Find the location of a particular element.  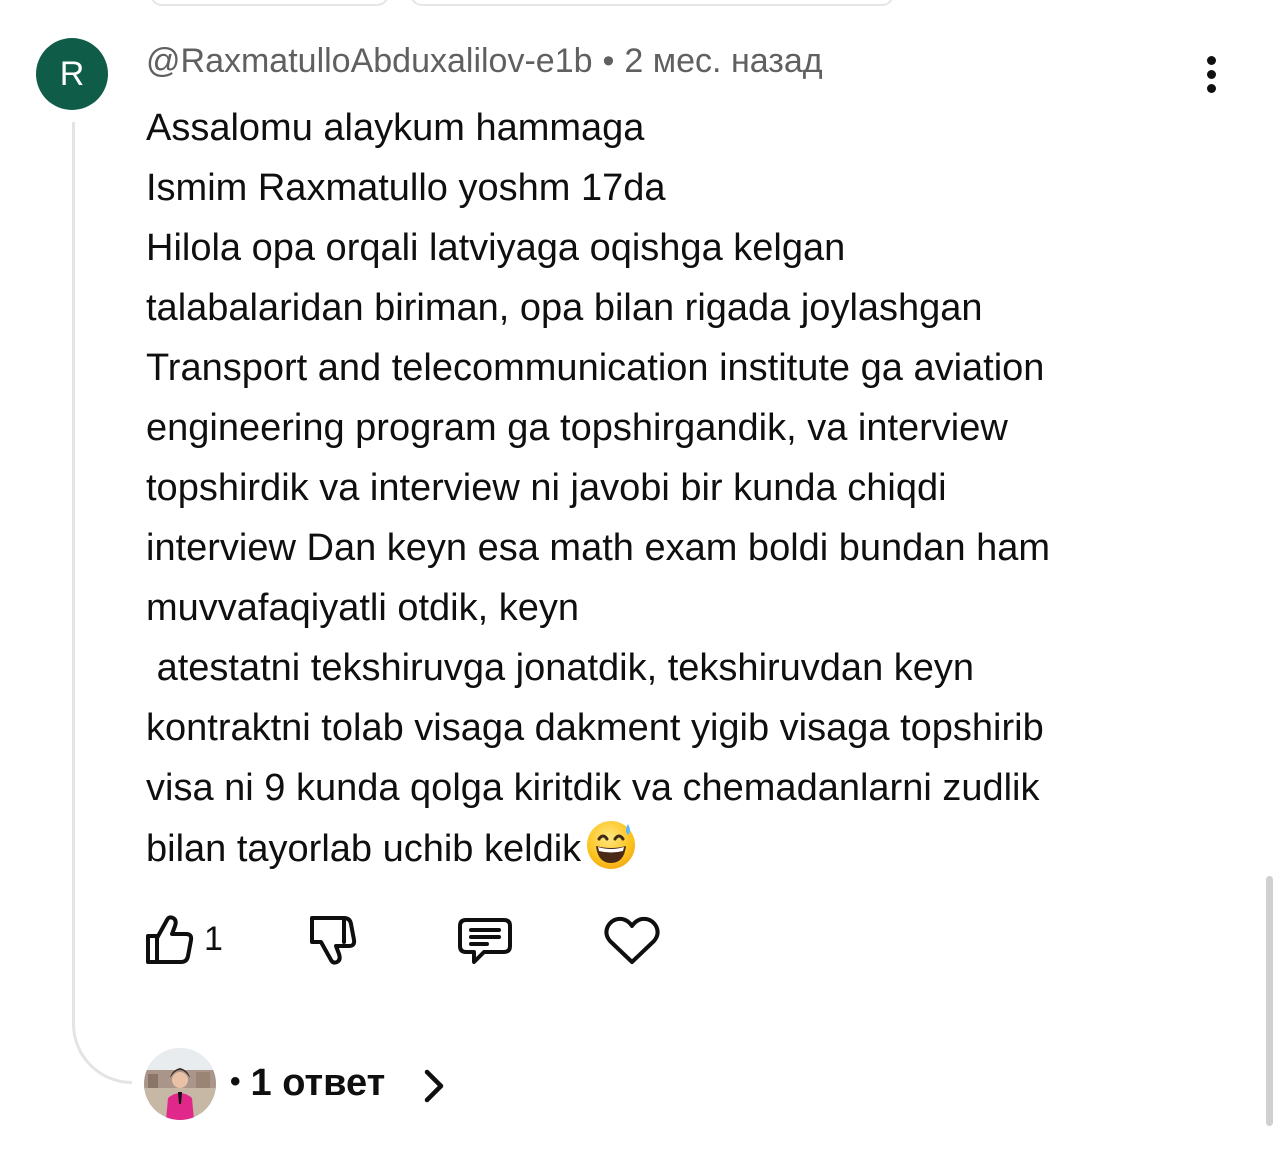

avatar-letter: R is located at coordinates (72, 73).